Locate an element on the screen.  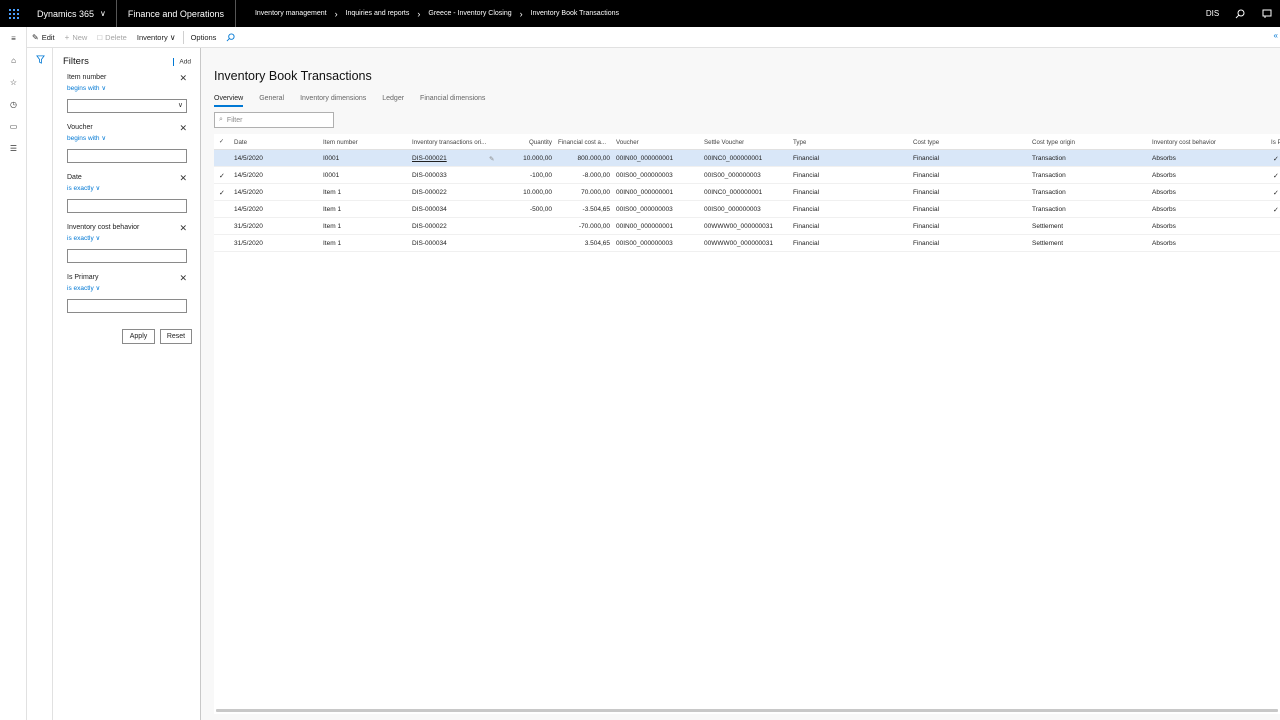
column-header-quantity: Quantity is located at coordinates (532, 142).